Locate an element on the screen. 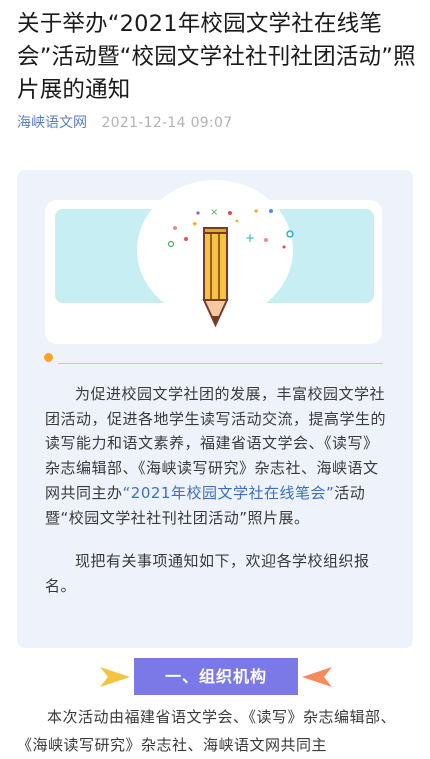 The width and height of the screenshot is (430, 759). notice-paragraph: 现把有关事项通知如下，欢迎各学校组织报名。 is located at coordinates (207, 573).